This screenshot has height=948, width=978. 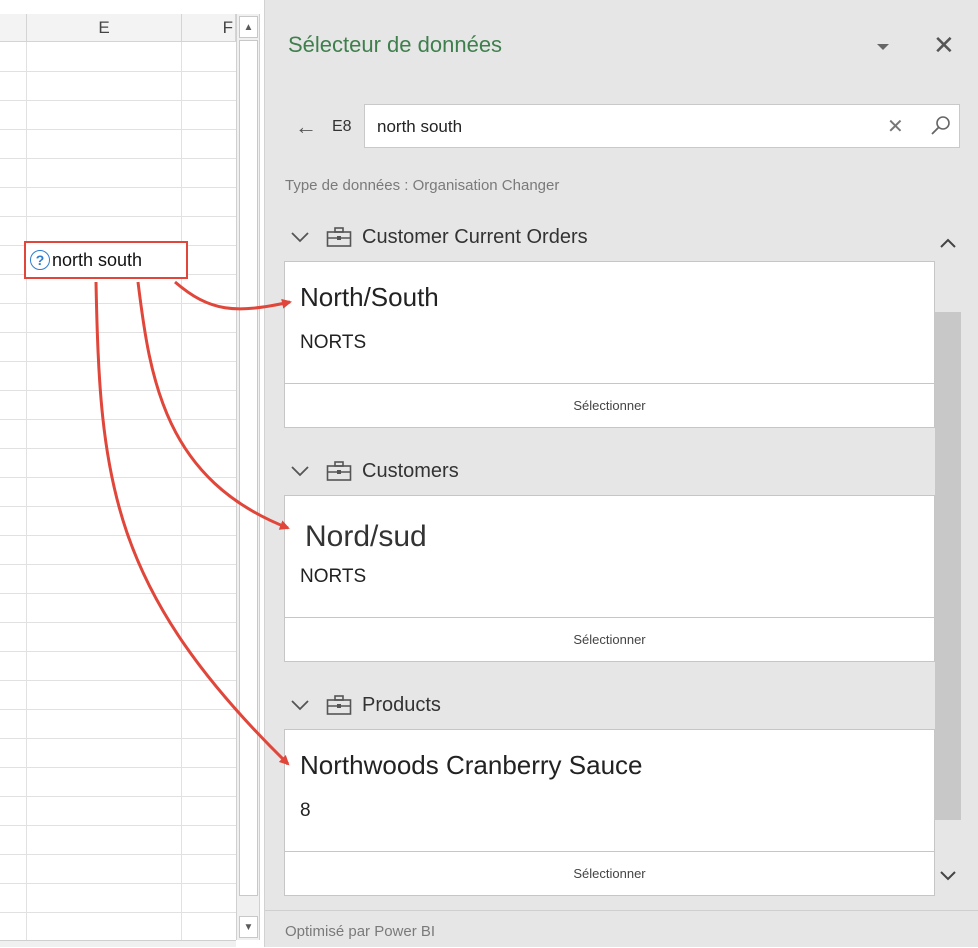 I want to click on card-body: Nord/sud NORTS, so click(x=609, y=557).